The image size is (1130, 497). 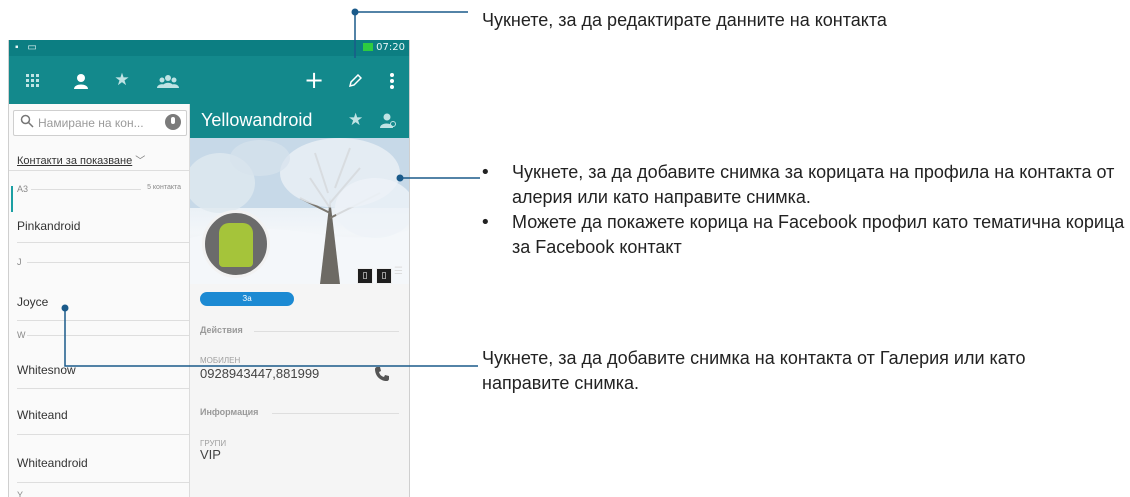 I want to click on photo-callout-line, so click(x=271, y=337).